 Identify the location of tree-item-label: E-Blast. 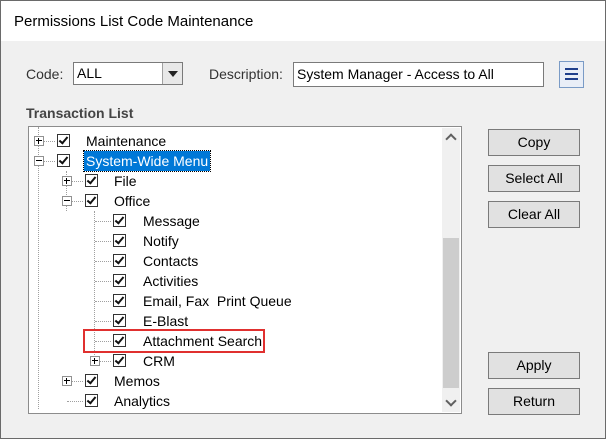
(166, 321).